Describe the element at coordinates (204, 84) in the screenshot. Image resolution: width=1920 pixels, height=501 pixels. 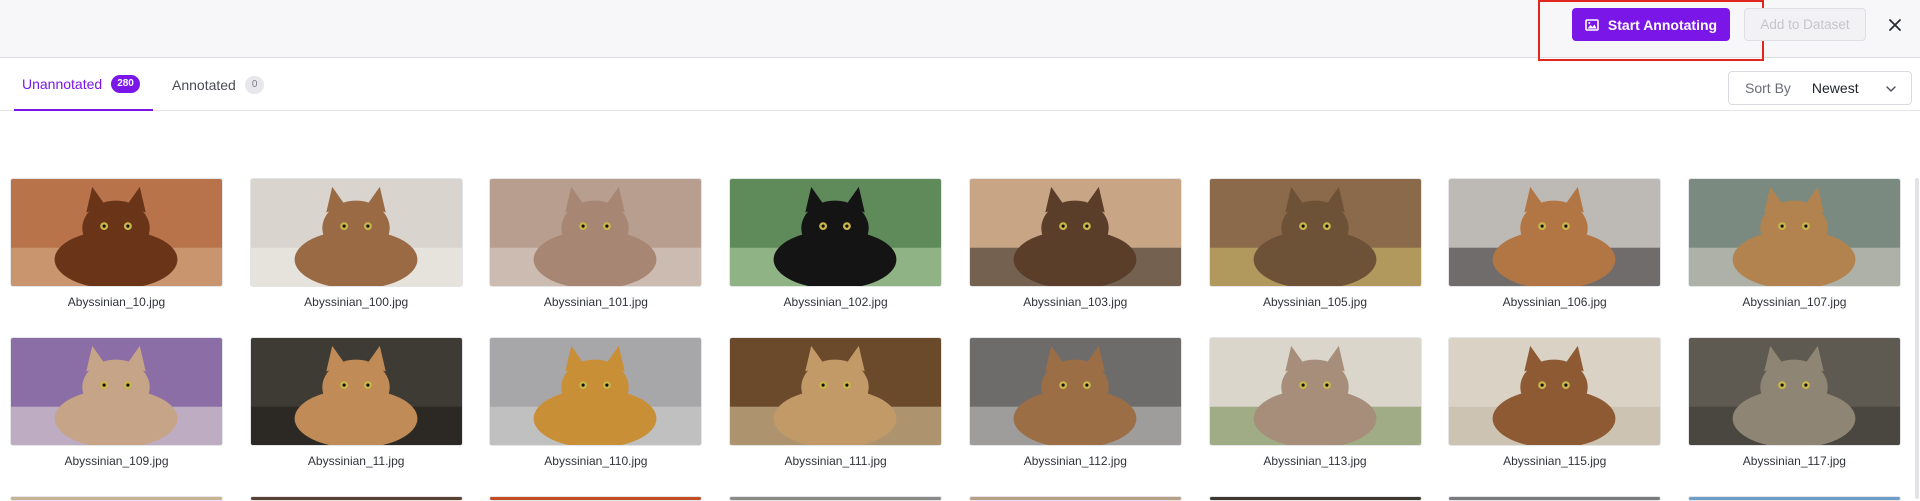
I see `tab-label: Annotated` at that location.